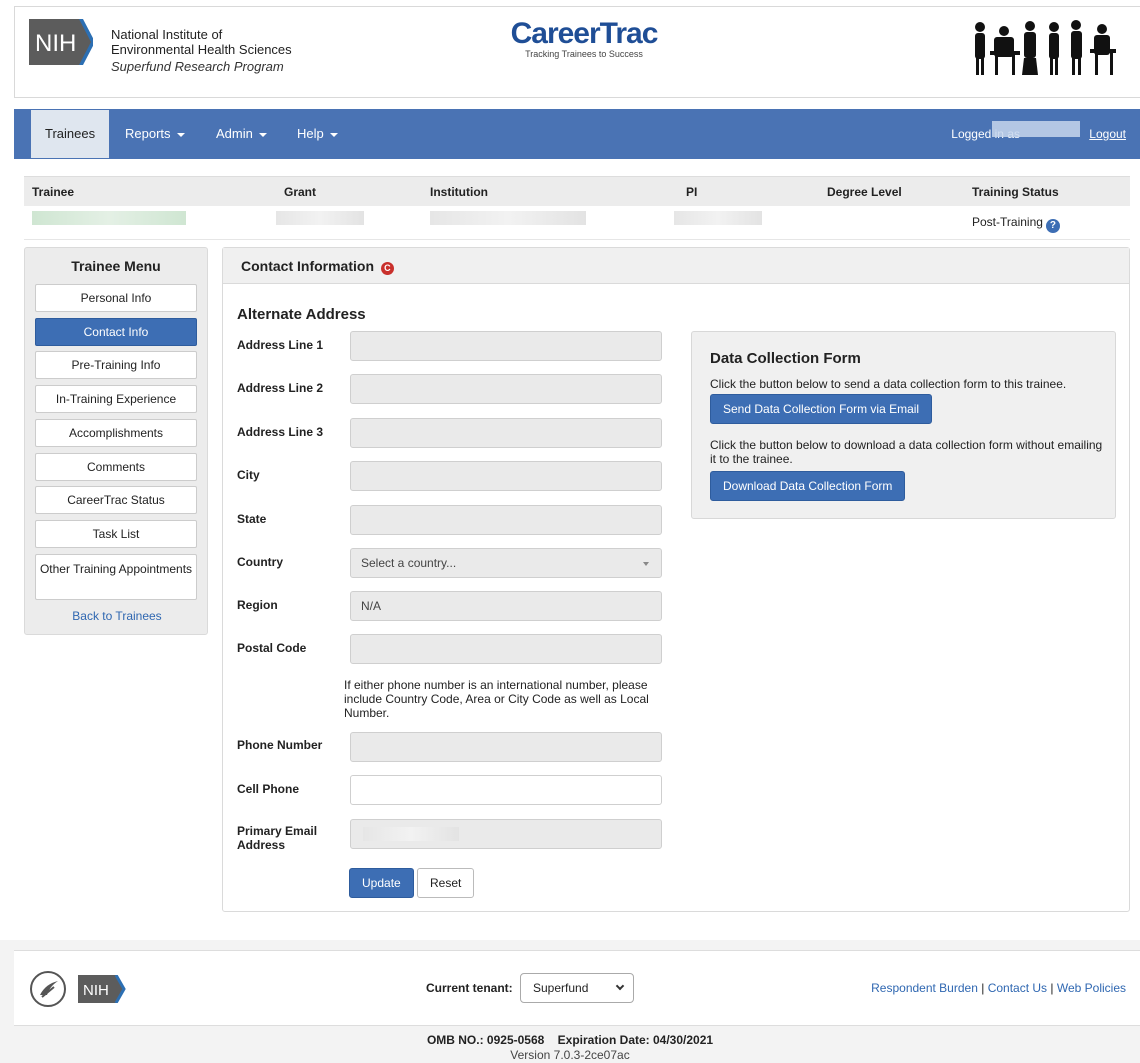 This screenshot has width=1140, height=1063. I want to click on address-line1-label: Address Line 1, so click(280, 345).